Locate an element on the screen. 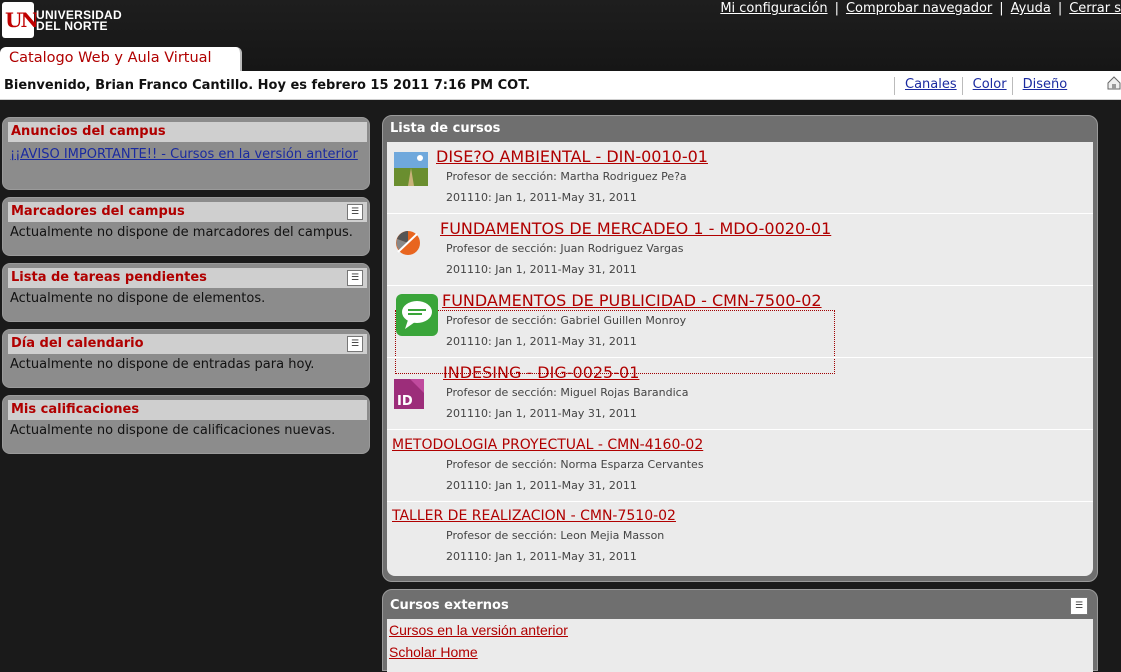 The height and width of the screenshot is (672, 1121). course-professor: Profesor de sección: Leon Mejia Masson is located at coordinates (555, 535).